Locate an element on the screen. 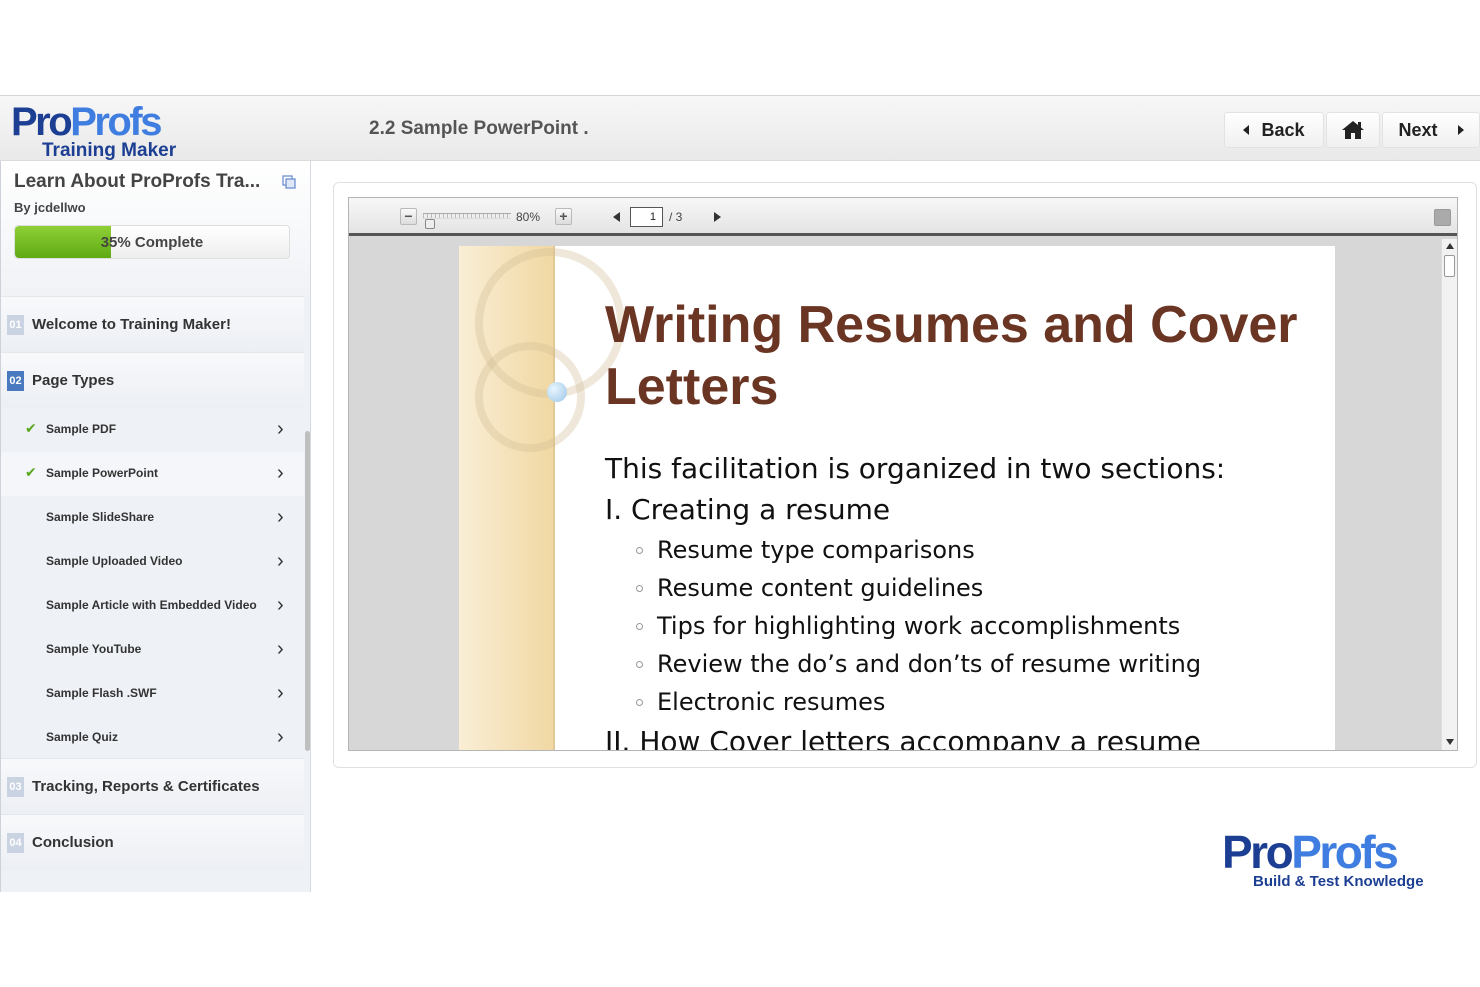  proprofs-logo: ProProfs Training Maker is located at coordinates (101, 130).